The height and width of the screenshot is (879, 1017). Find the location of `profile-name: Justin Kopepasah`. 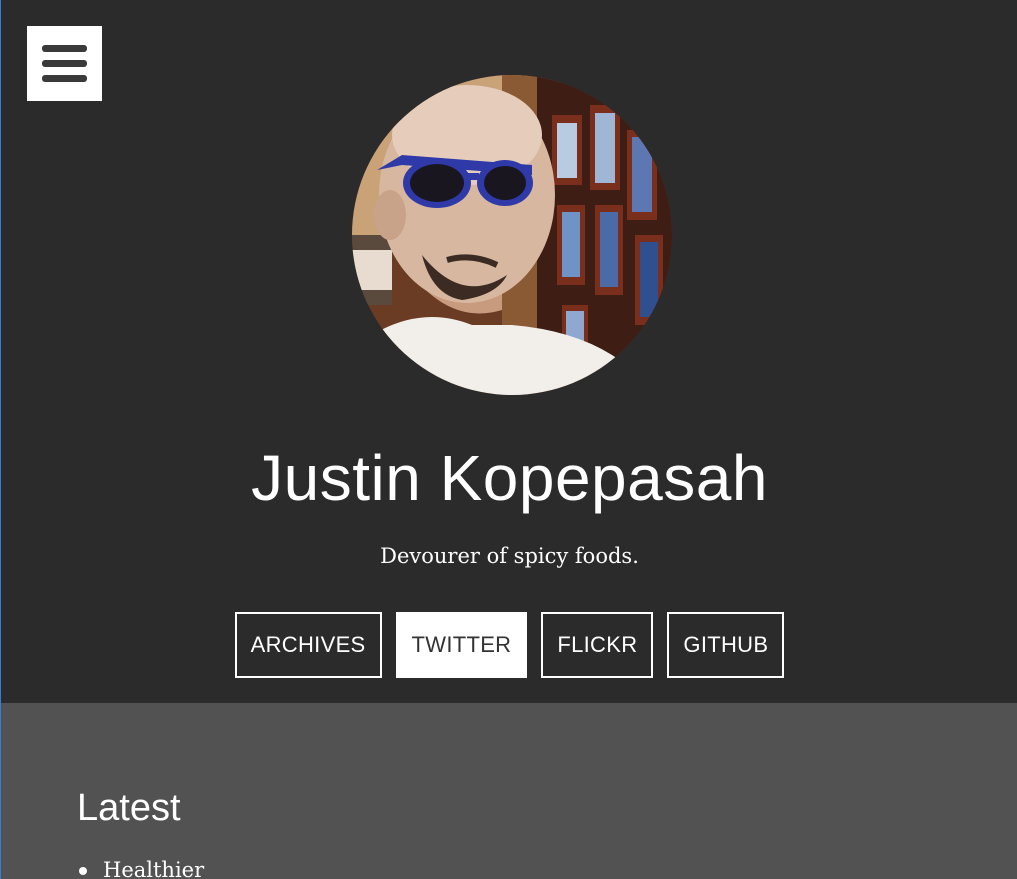

profile-name: Justin Kopepasah is located at coordinates (509, 478).